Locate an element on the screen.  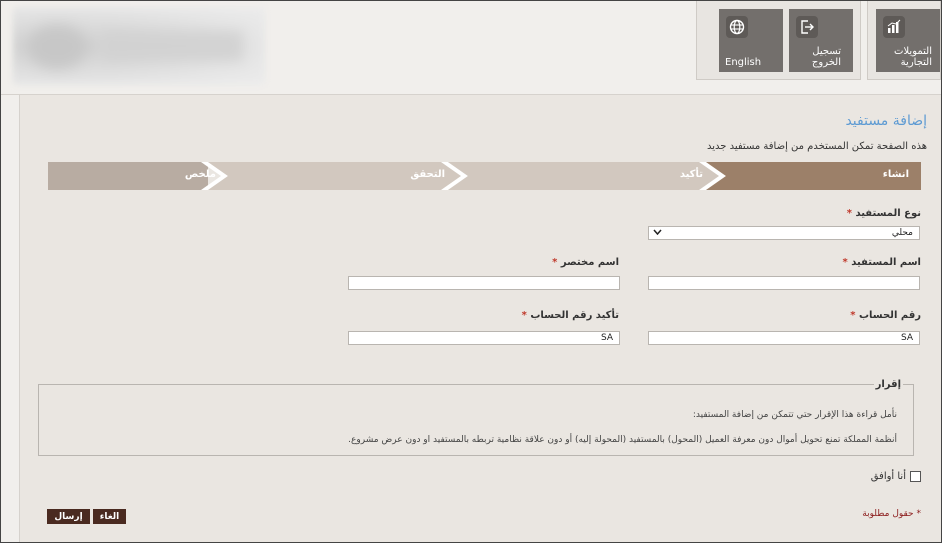
nav-group-finance: التمويلات التجارية is located at coordinates (904, 40).